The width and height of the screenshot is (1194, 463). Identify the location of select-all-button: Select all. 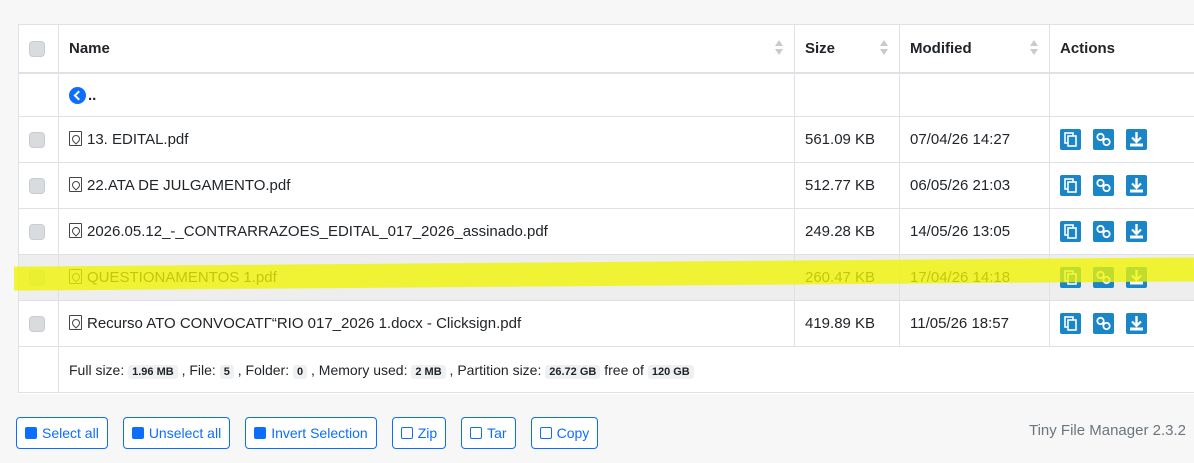
(62, 433).